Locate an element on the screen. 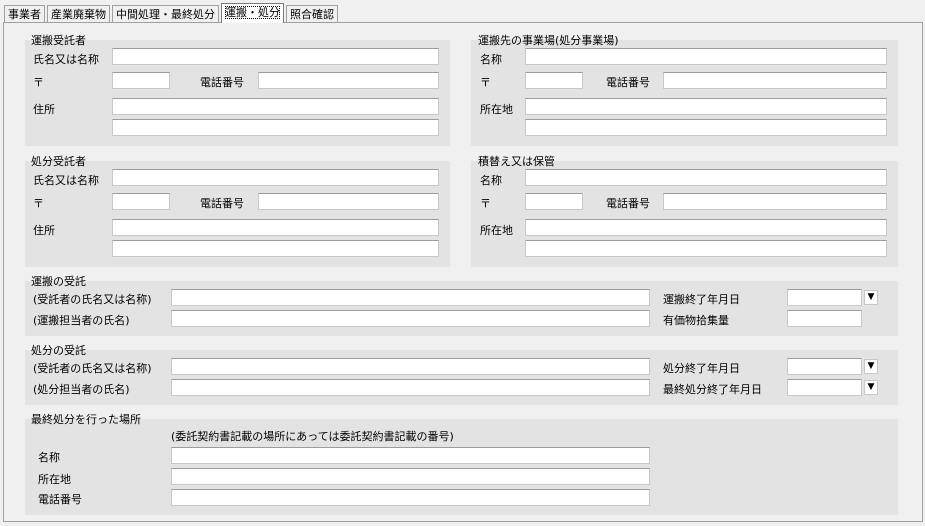 The height and width of the screenshot is (526, 925). tab-label: 運搬・処分 is located at coordinates (252, 12).